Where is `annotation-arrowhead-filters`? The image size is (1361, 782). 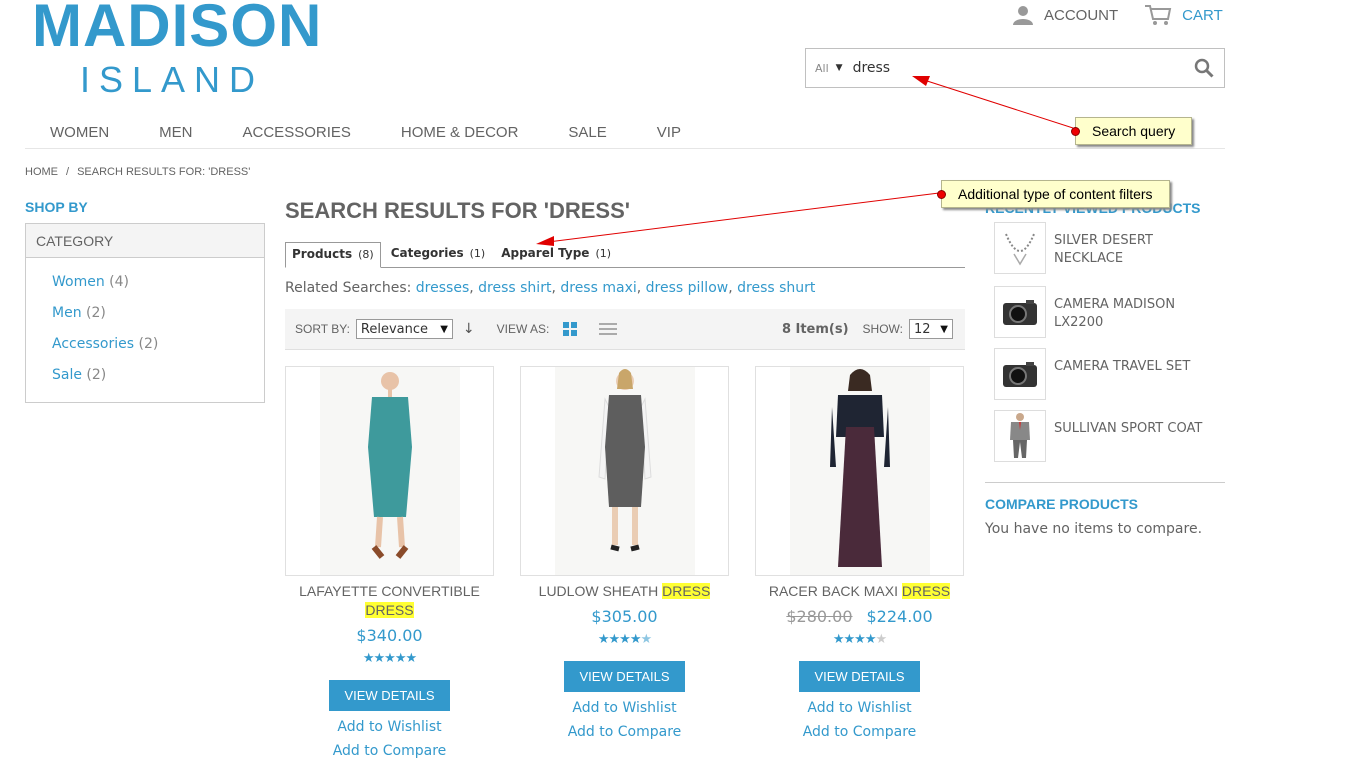
annotation-arrowhead-filters is located at coordinates (545, 241).